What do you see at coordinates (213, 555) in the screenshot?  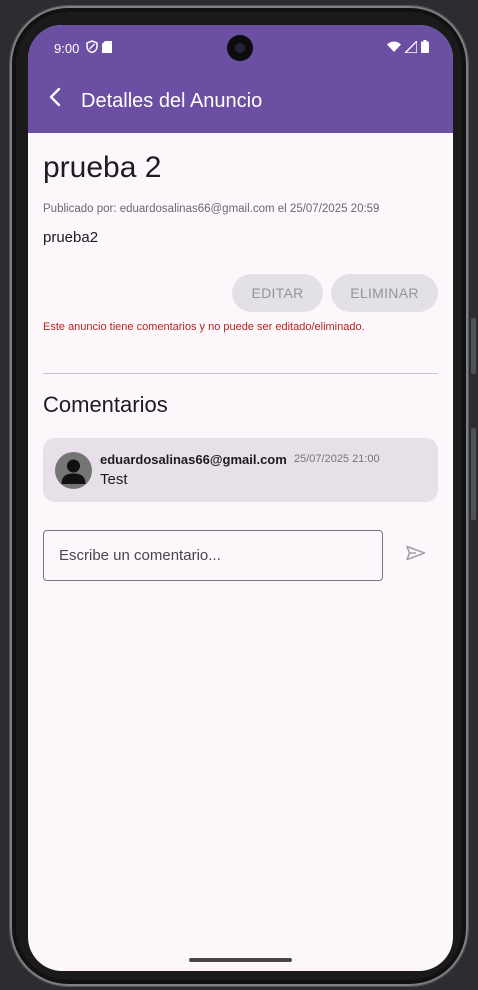 I see `comment-input` at bounding box center [213, 555].